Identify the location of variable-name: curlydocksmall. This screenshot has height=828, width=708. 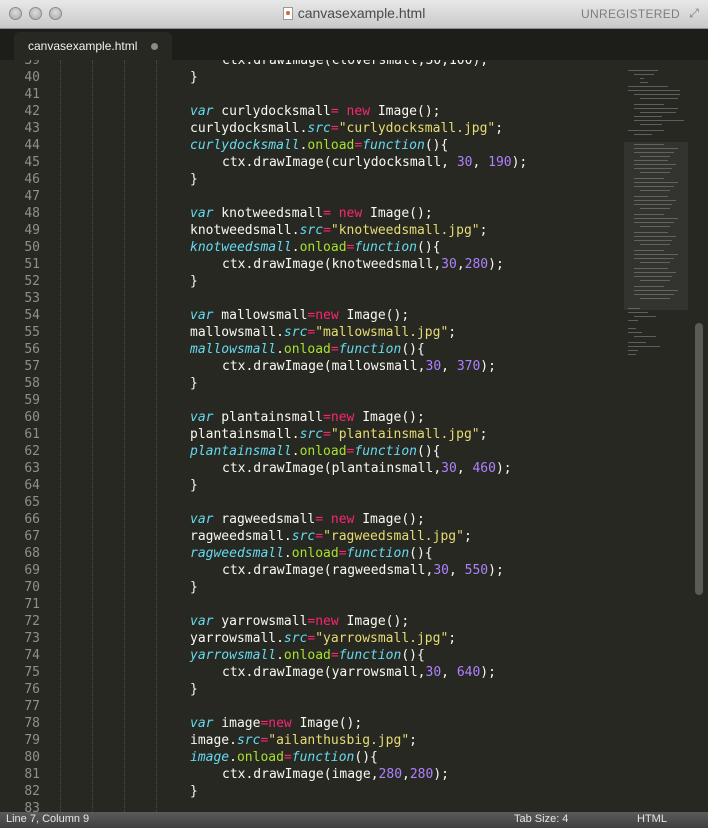
(245, 145).